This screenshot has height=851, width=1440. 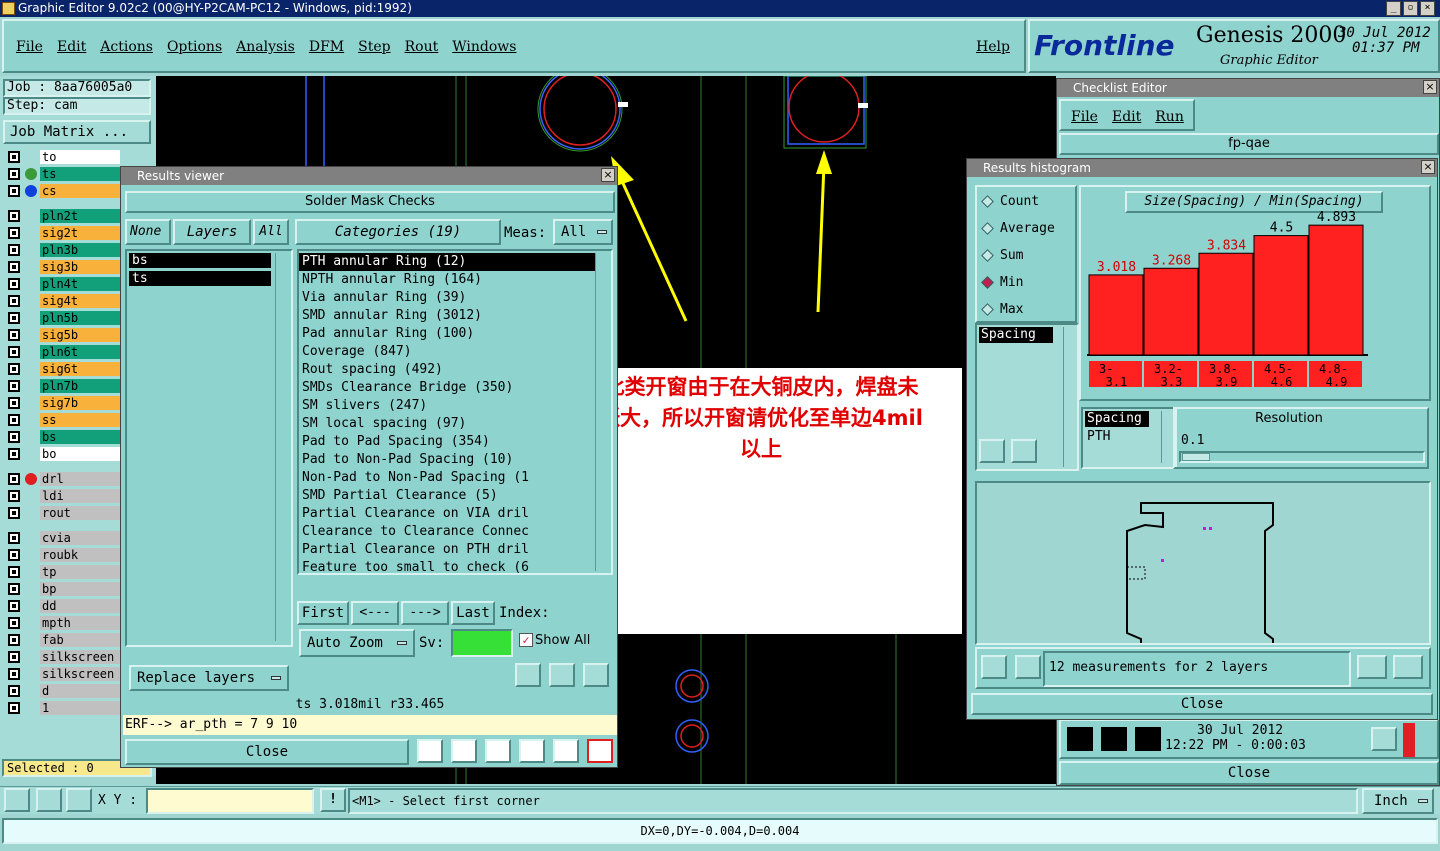 I want to click on zoom-icon, so click(x=1384, y=739).